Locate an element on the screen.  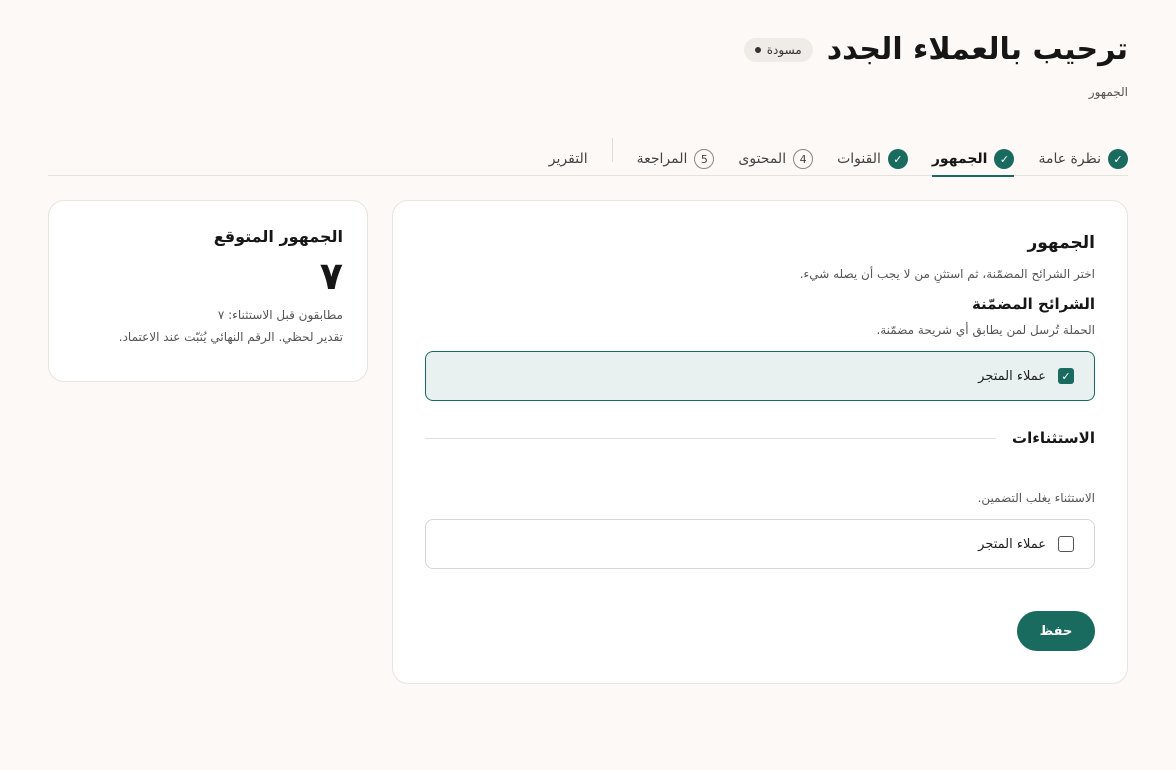
matched-before-exclusion: مطابقون قبل الاستثناء: ٧ is located at coordinates (280, 314).